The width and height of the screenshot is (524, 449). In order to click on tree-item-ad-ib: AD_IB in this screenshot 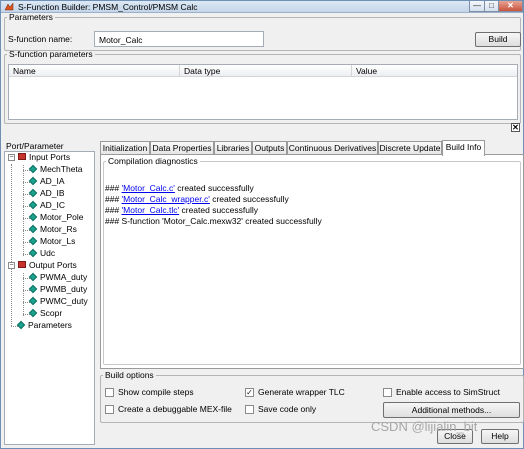, I will do `click(46, 193)`.